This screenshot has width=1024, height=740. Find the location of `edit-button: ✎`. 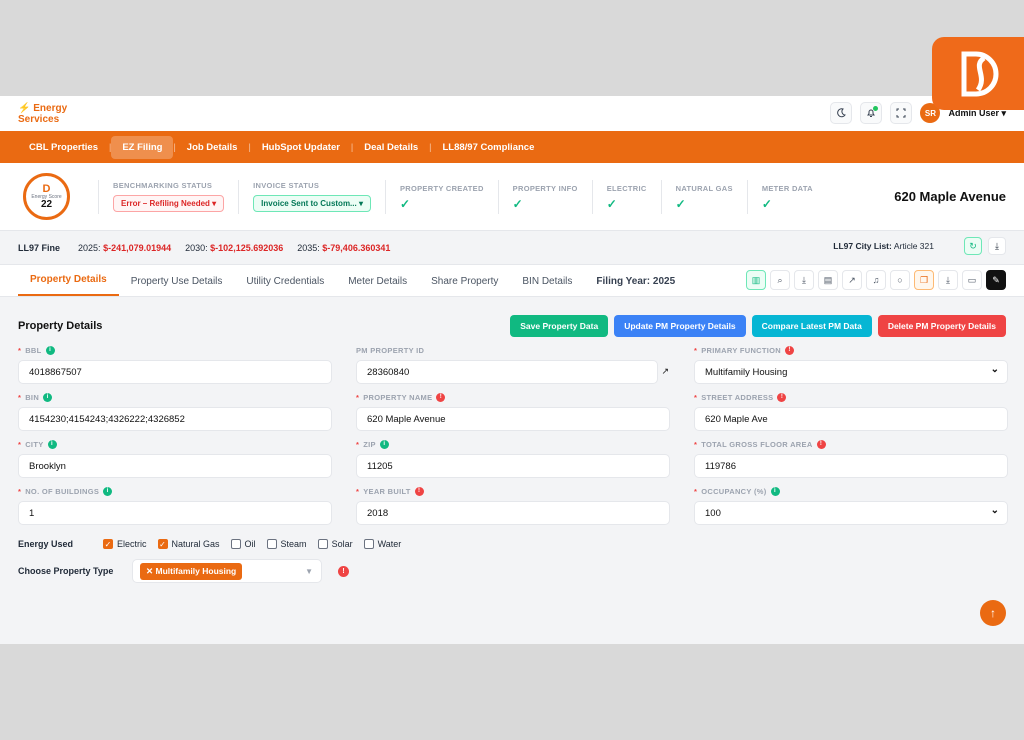

edit-button: ✎ is located at coordinates (996, 280).